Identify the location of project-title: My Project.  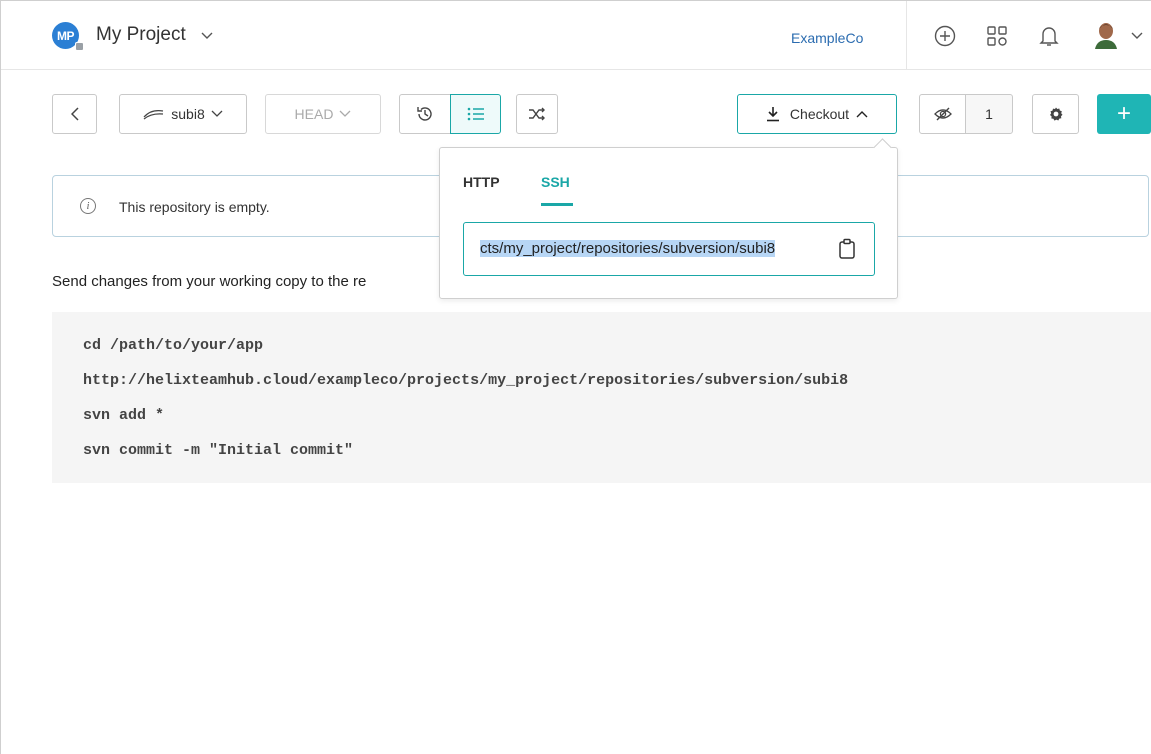
(141, 35).